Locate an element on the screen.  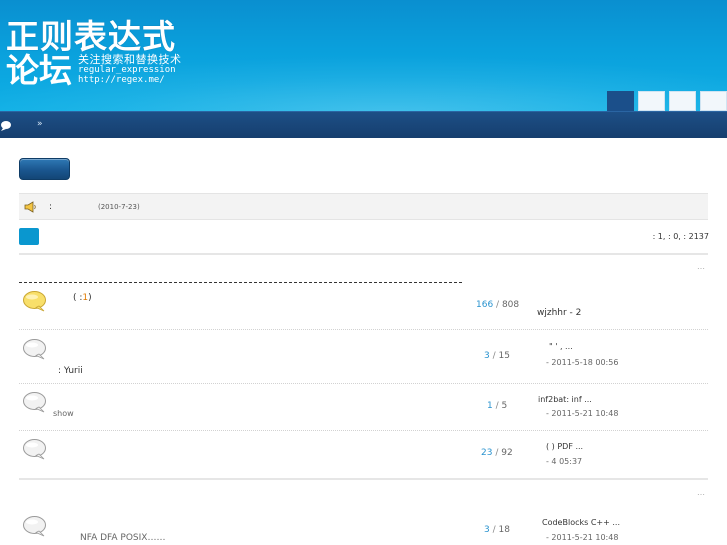
search-icon is located at coordinates (6, 125).